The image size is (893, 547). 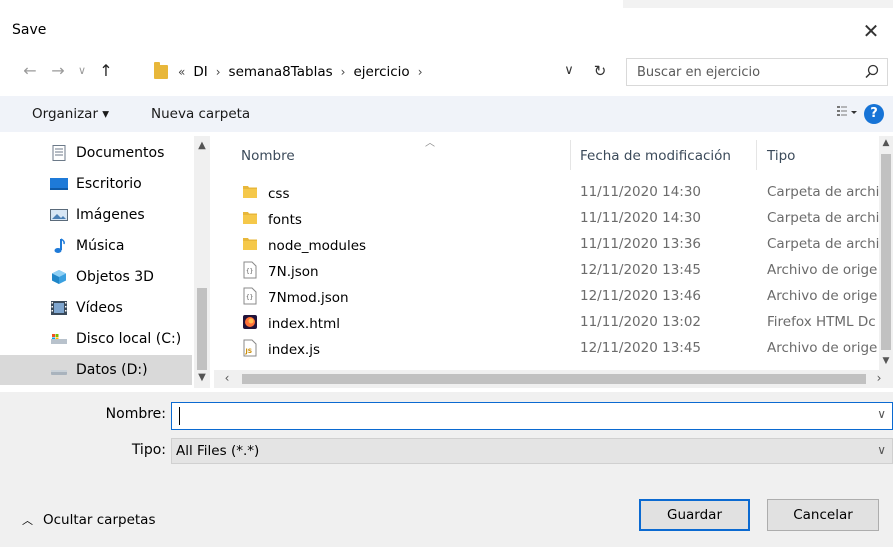 What do you see at coordinates (516, 416) in the screenshot?
I see `file-name-input` at bounding box center [516, 416].